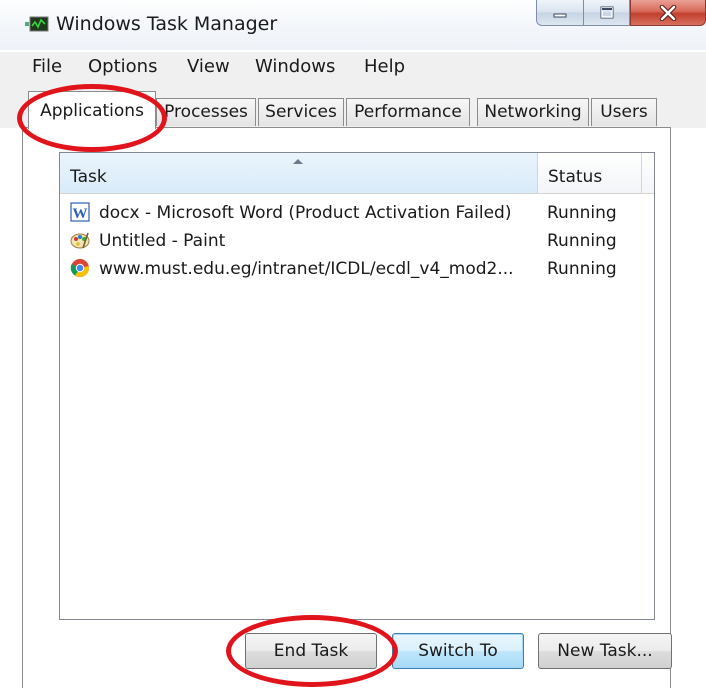  Describe the element at coordinates (301, 112) in the screenshot. I see `tab-services: Services` at that location.